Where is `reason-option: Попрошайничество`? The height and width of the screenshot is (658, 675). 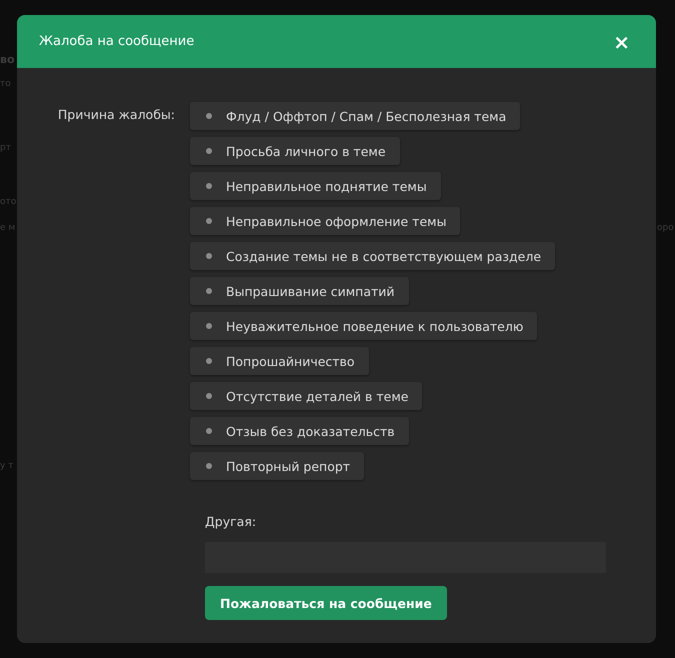 reason-option: Попрошайничество is located at coordinates (279, 361).